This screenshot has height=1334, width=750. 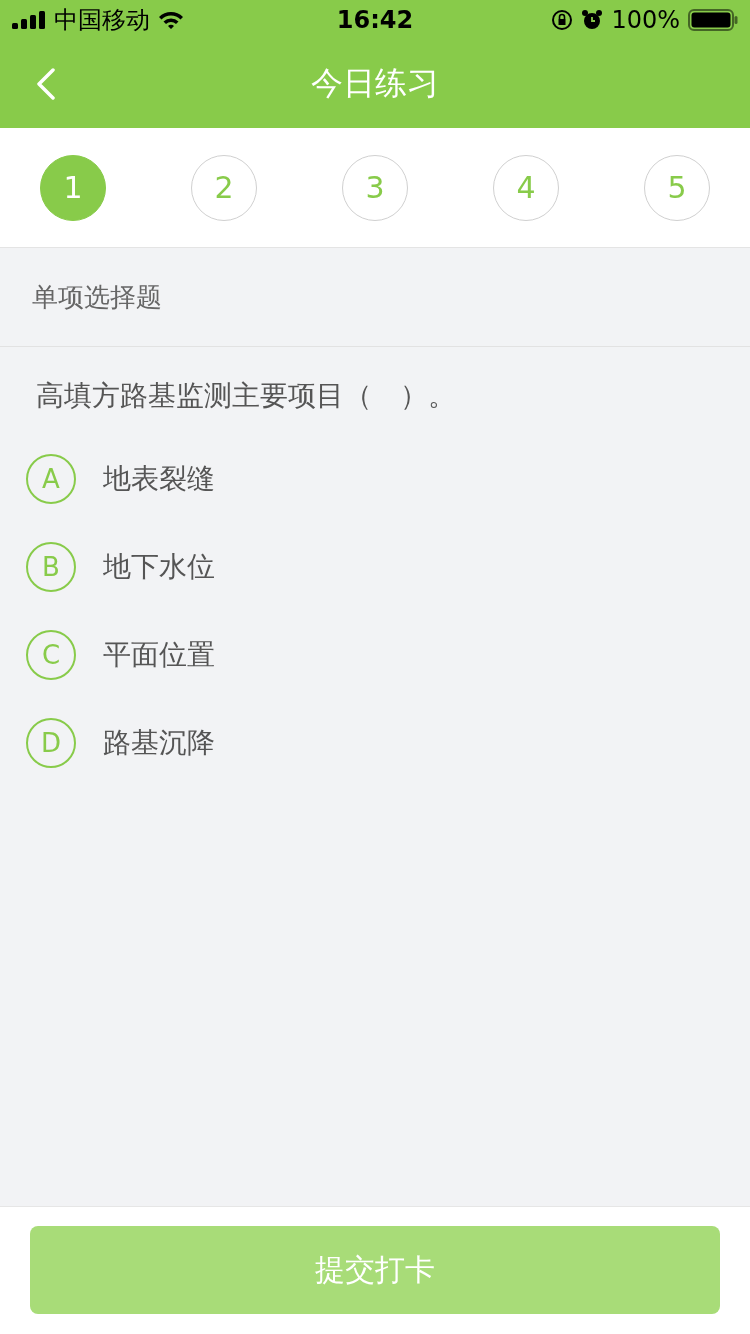 What do you see at coordinates (159, 743) in the screenshot?
I see `option-text: 路基沉降` at bounding box center [159, 743].